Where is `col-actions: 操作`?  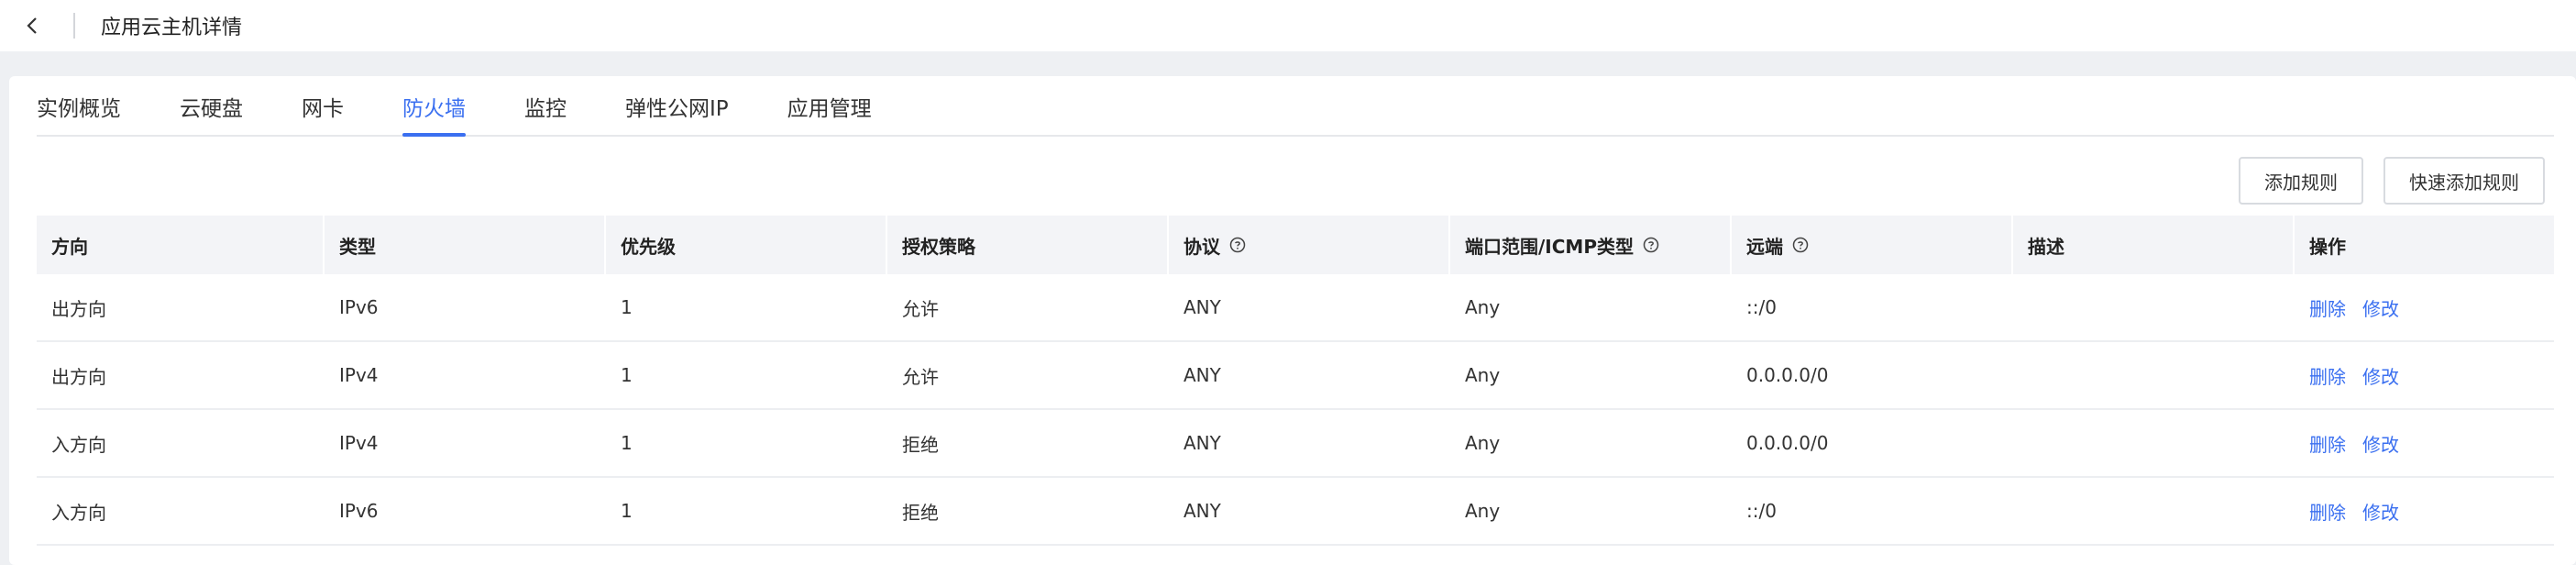
col-actions: 操作 is located at coordinates (2327, 246).